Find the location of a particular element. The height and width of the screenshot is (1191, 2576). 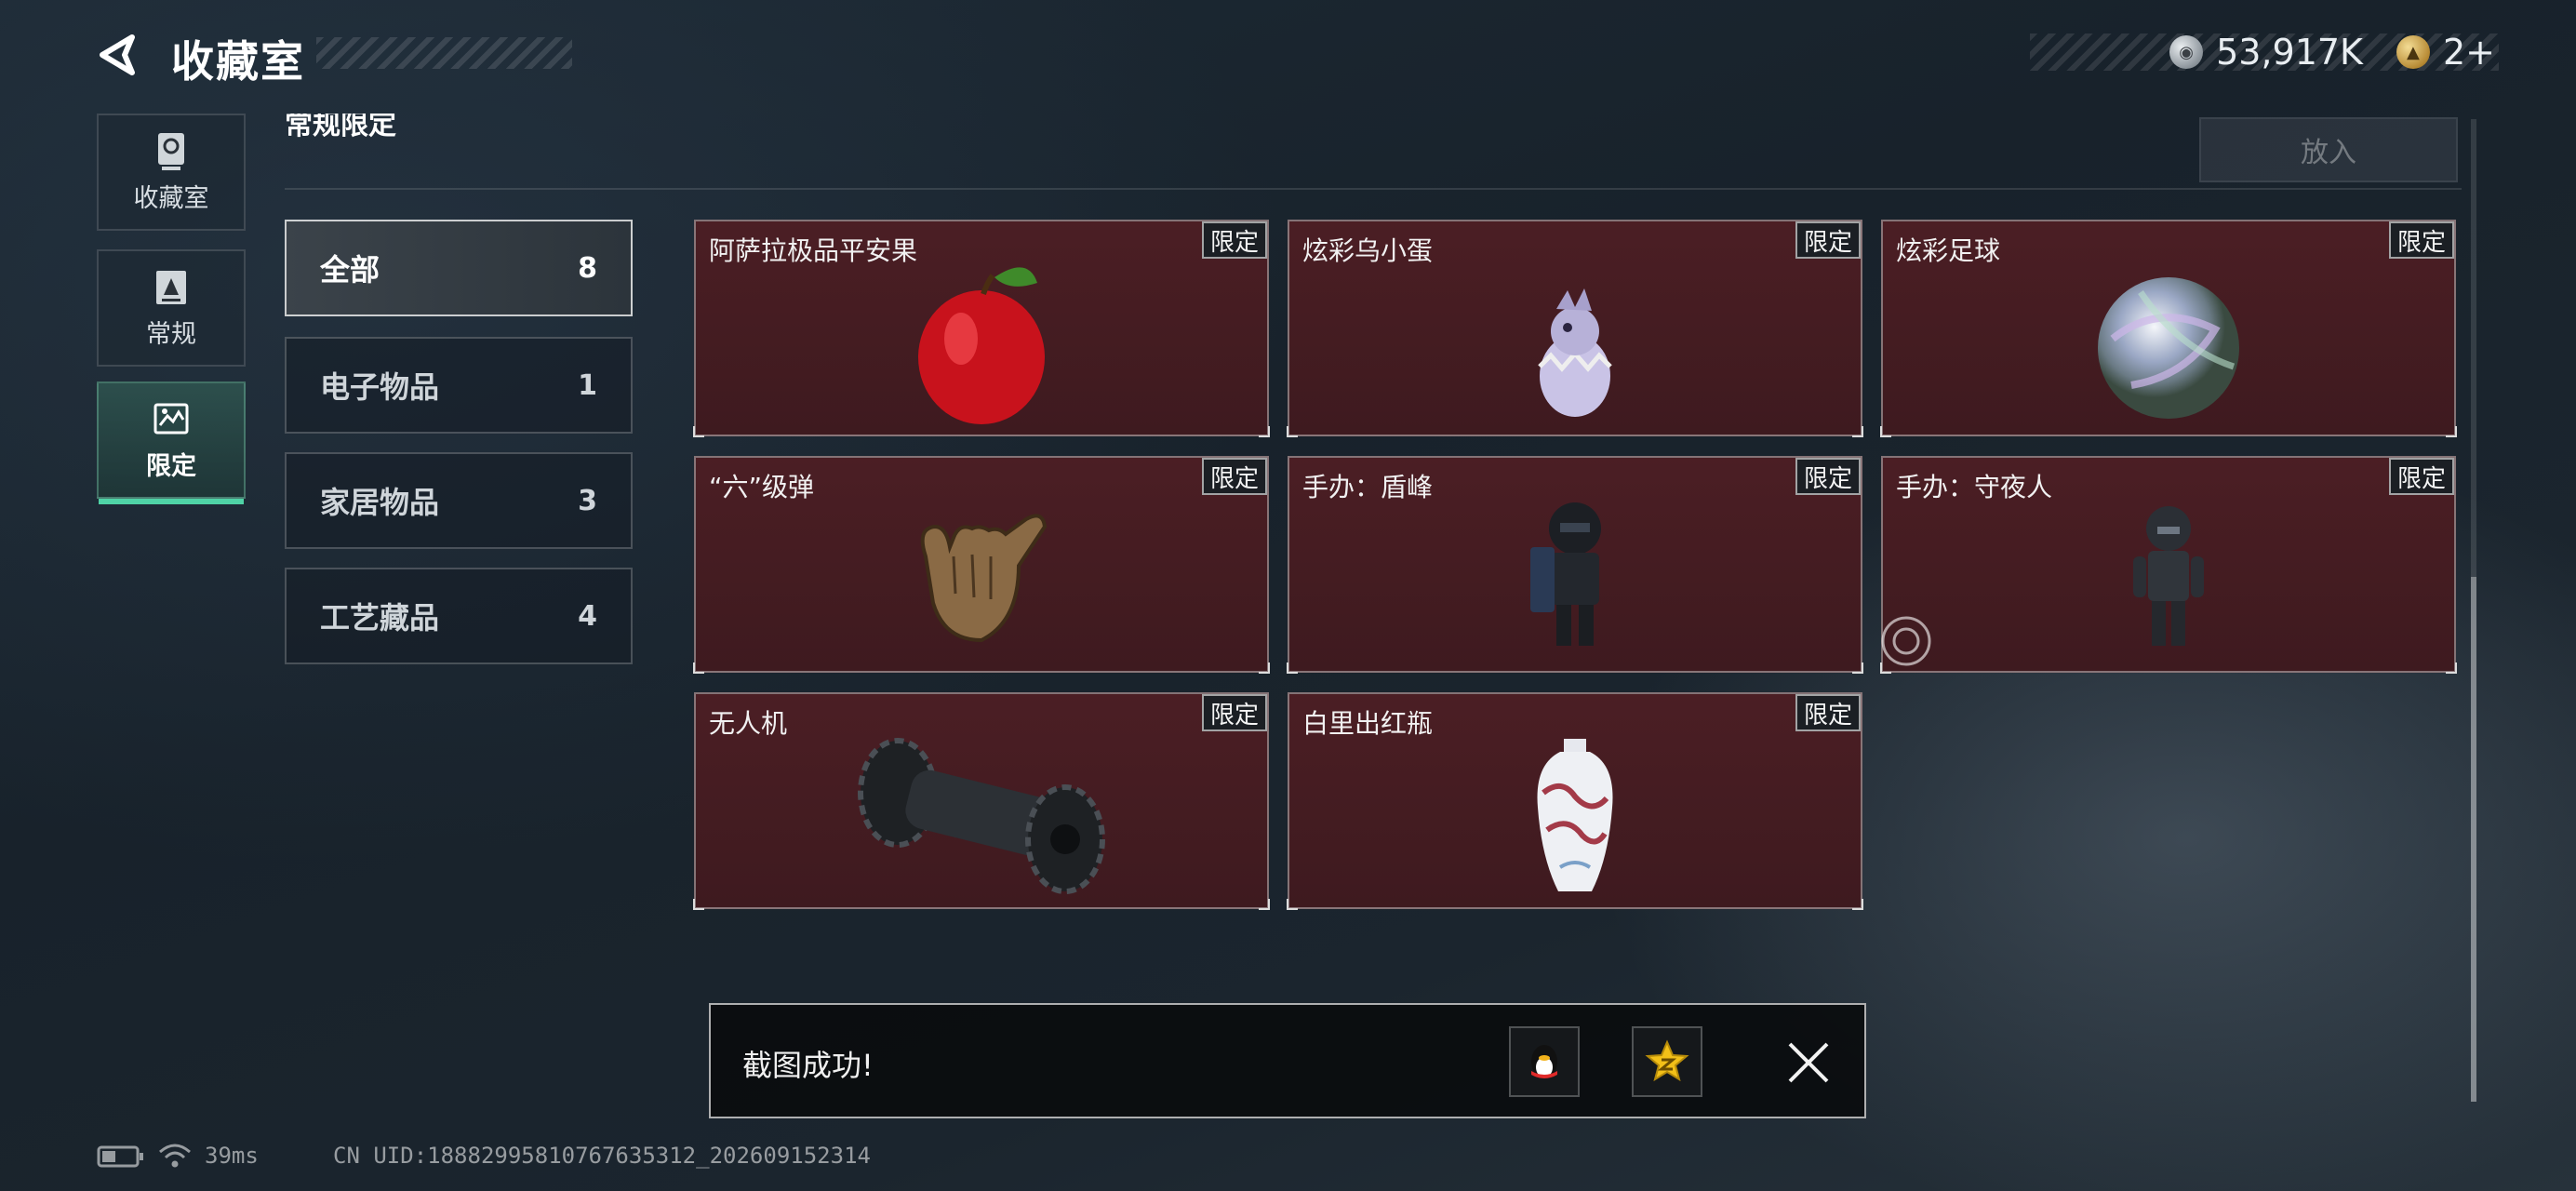

trophy-icon is located at coordinates (171, 151).